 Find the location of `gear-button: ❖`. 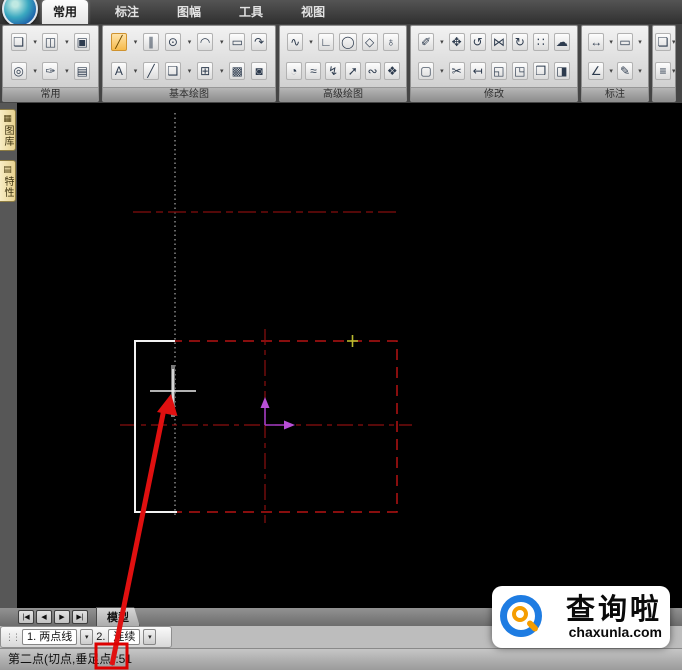

gear-button: ❖ is located at coordinates (392, 70).